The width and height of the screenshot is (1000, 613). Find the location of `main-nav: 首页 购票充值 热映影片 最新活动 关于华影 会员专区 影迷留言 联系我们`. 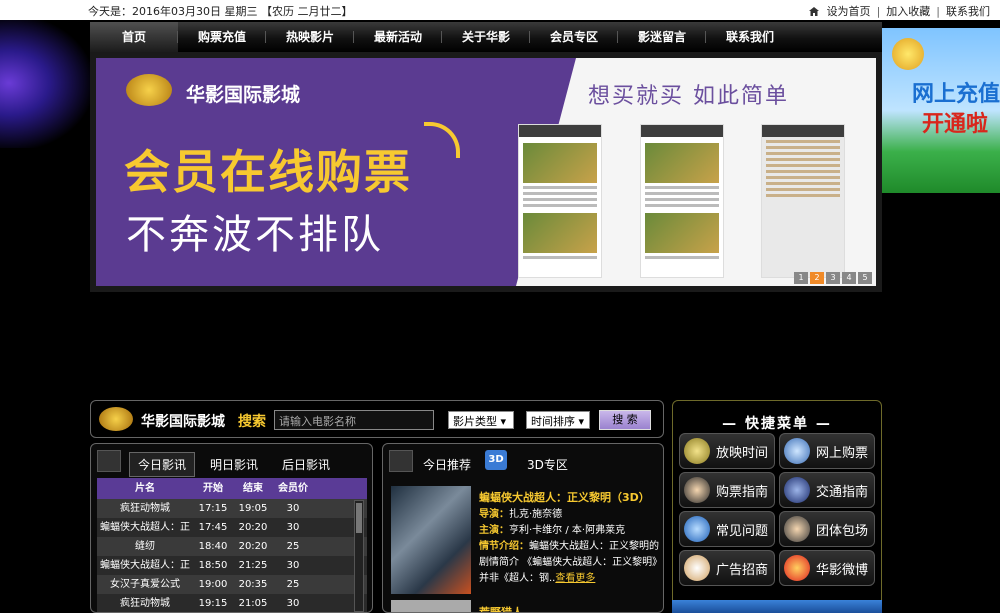

main-nav: 首页 购票充值 热映影片 最新活动 关于华影 会员专区 影迷留言 联系我们 is located at coordinates (486, 37).